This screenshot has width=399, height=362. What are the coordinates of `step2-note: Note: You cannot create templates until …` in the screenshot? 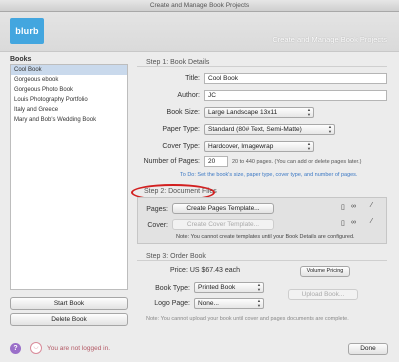 It's located at (265, 237).